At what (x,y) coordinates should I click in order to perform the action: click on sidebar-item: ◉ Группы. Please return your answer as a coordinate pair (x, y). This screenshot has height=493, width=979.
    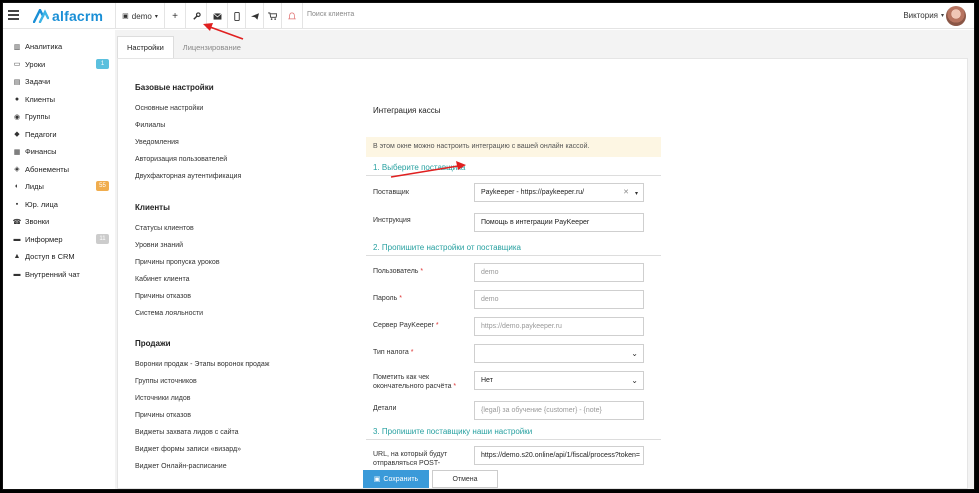
    Looking at the image, I should click on (59, 116).